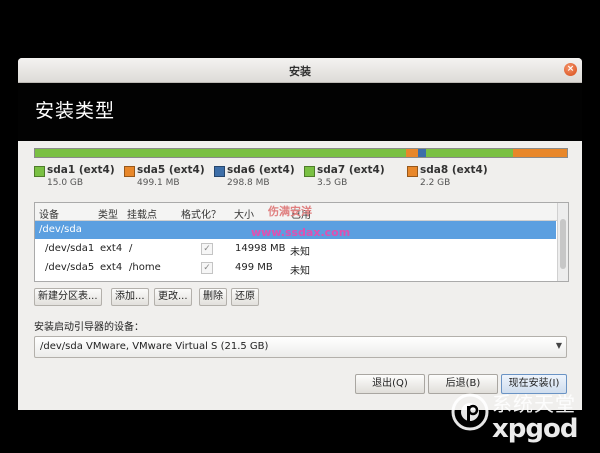  What do you see at coordinates (534, 404) in the screenshot?
I see `site-logo-cn: 系统天堂` at bounding box center [534, 404].